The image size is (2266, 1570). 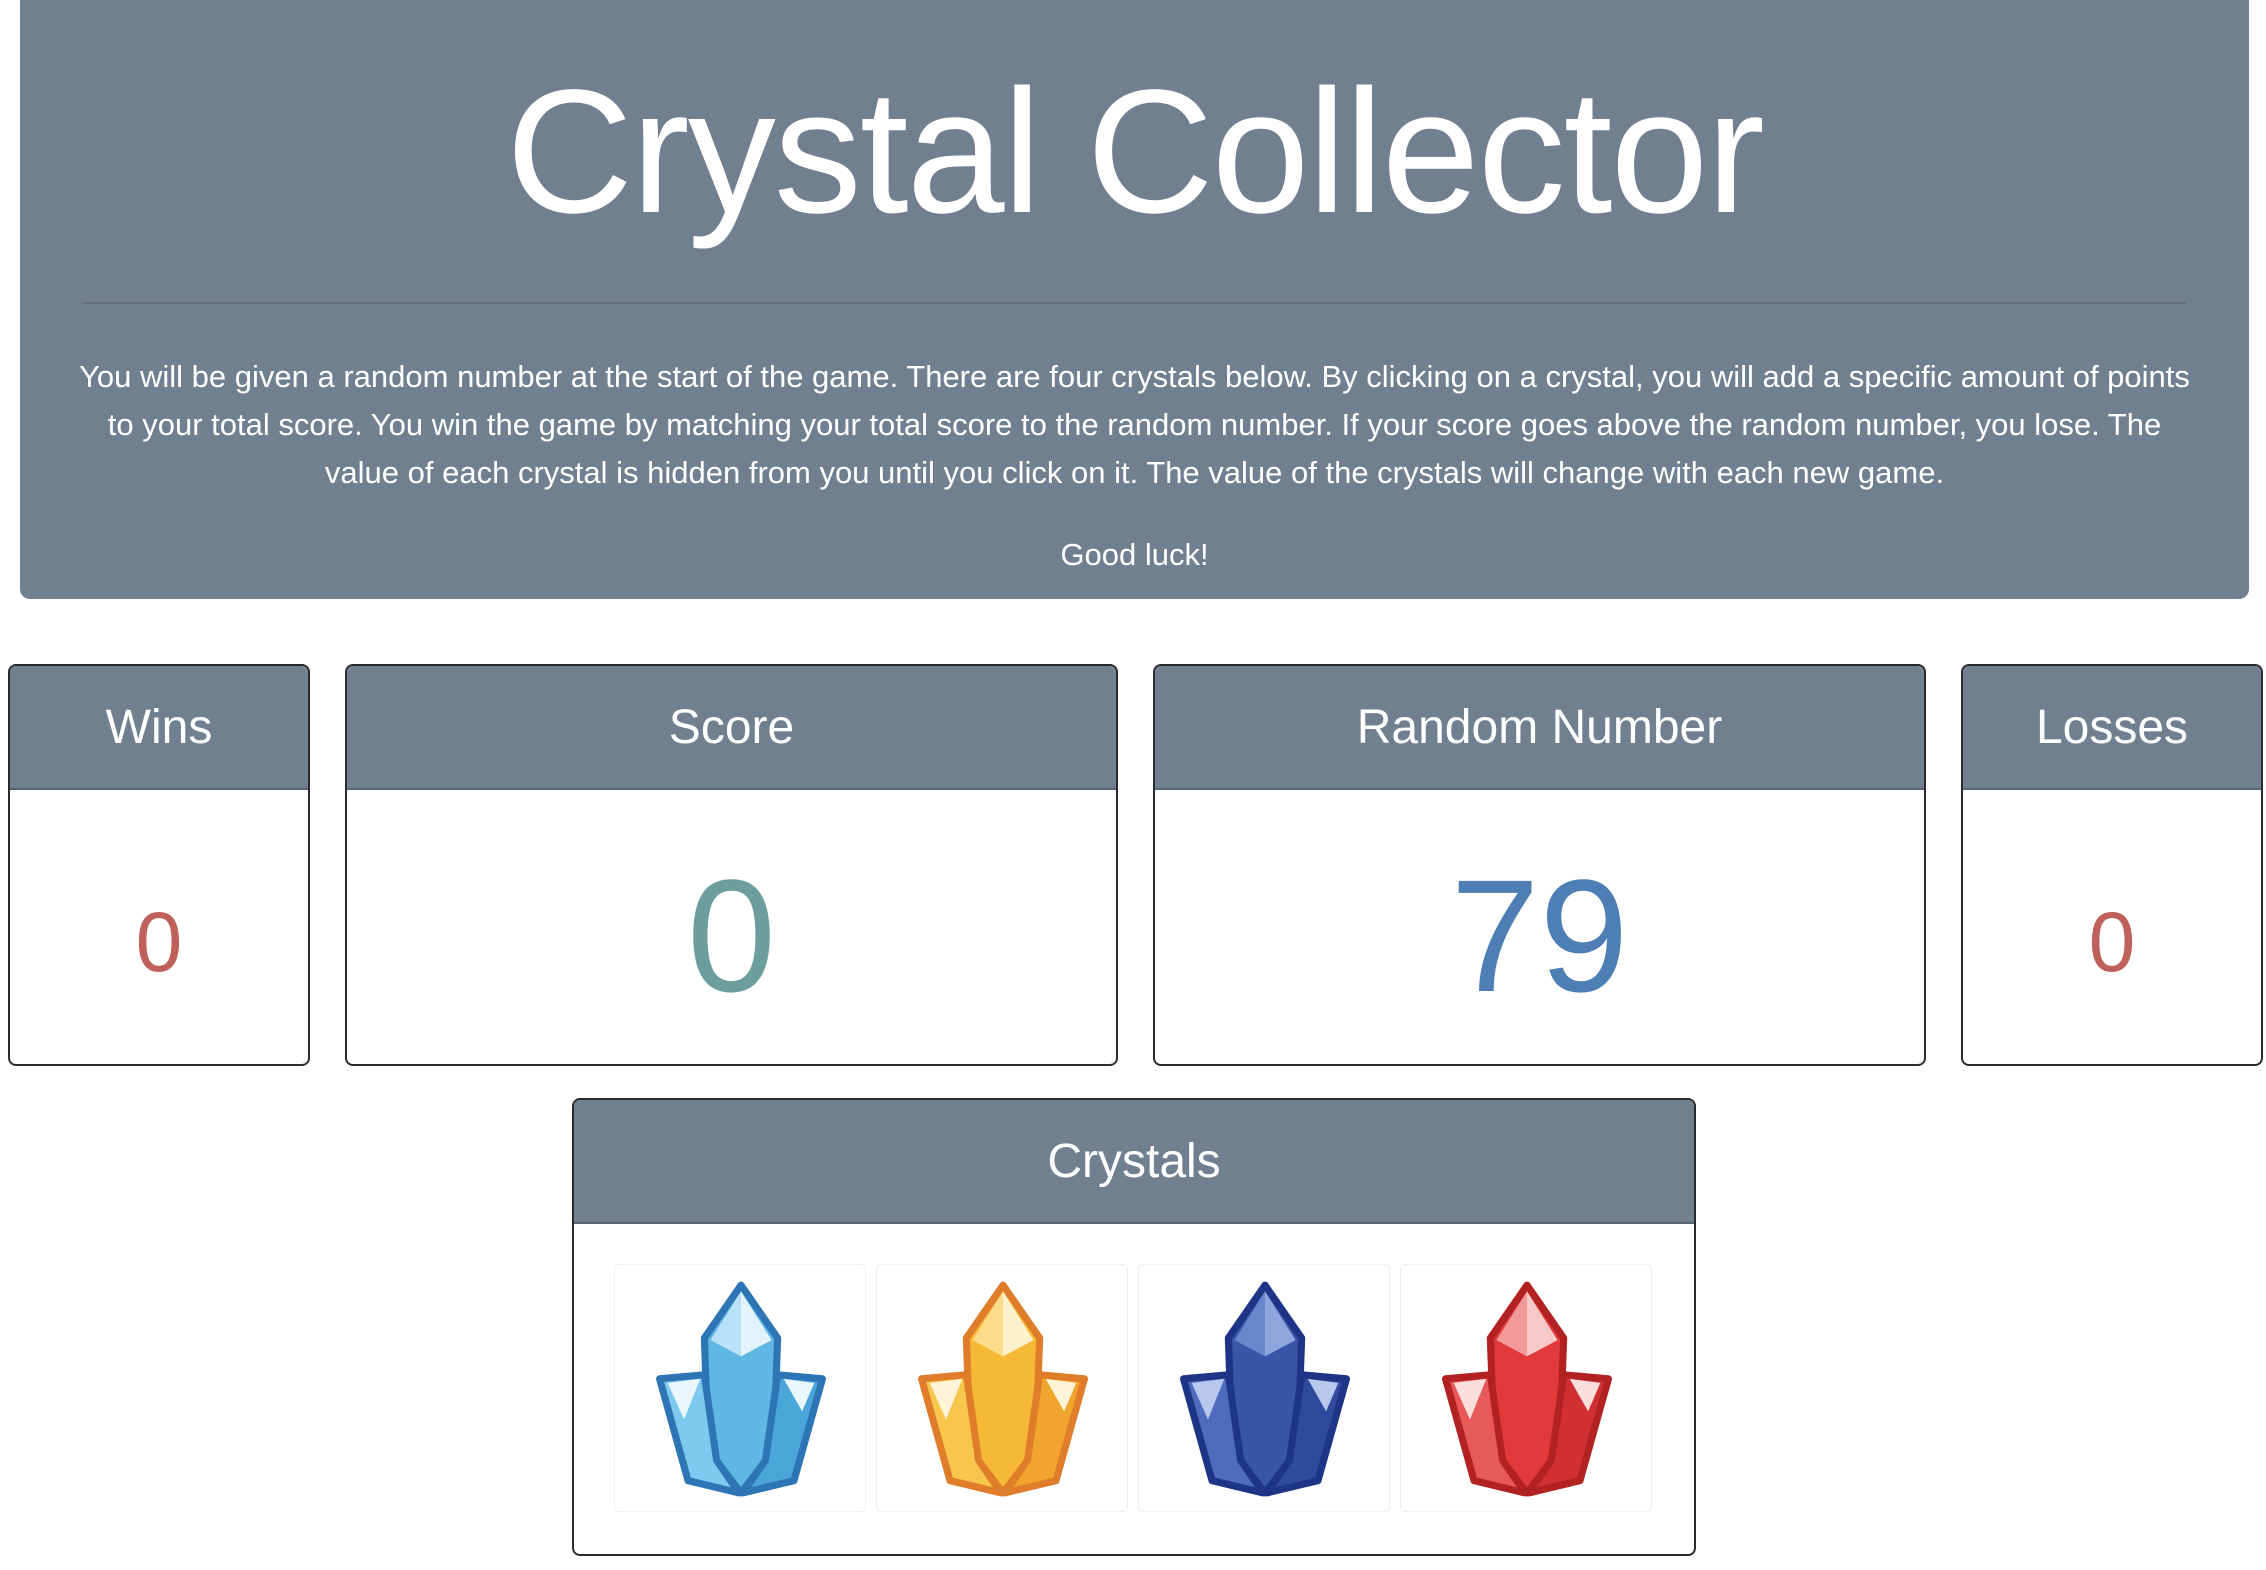 I want to click on crystal-row, so click(x=1136, y=1388).